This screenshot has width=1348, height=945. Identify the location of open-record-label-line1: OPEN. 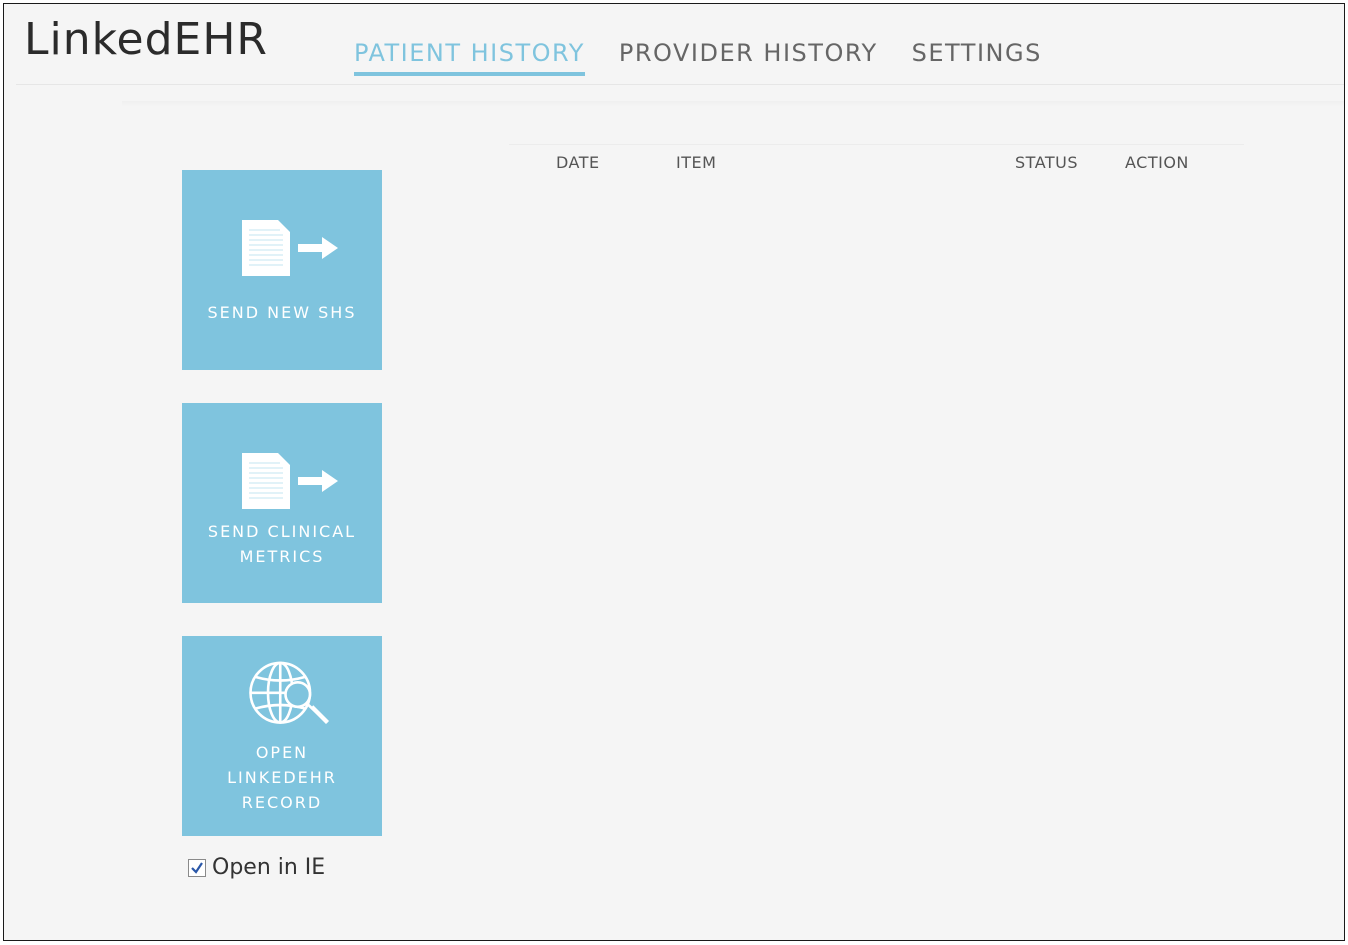
(282, 752).